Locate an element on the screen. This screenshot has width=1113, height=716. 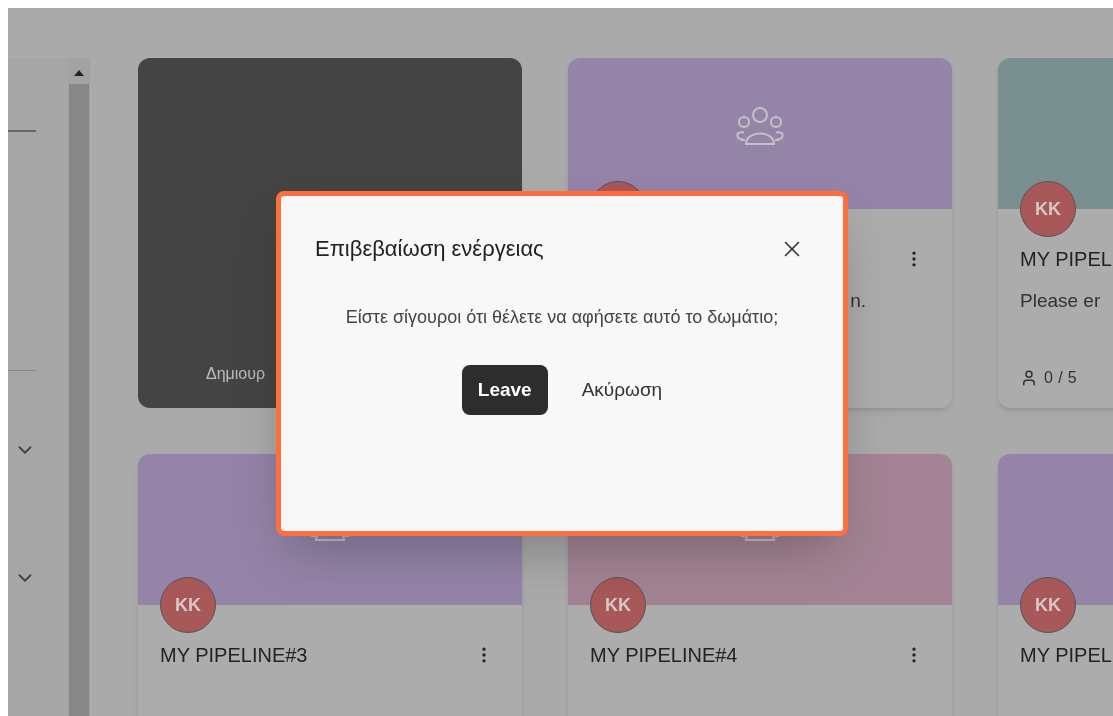
create-room-label: Δημιουρ is located at coordinates (236, 374).